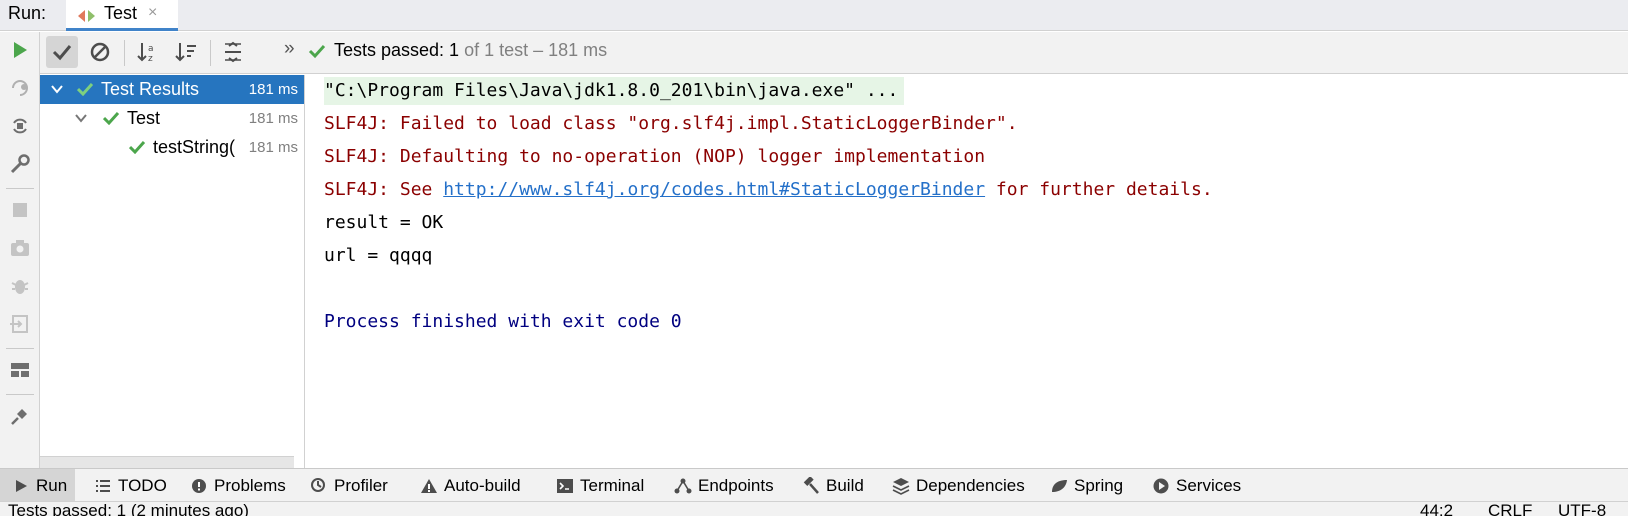 The image size is (1628, 516). Describe the element at coordinates (20, 416) in the screenshot. I see `pin-tab-button` at that location.